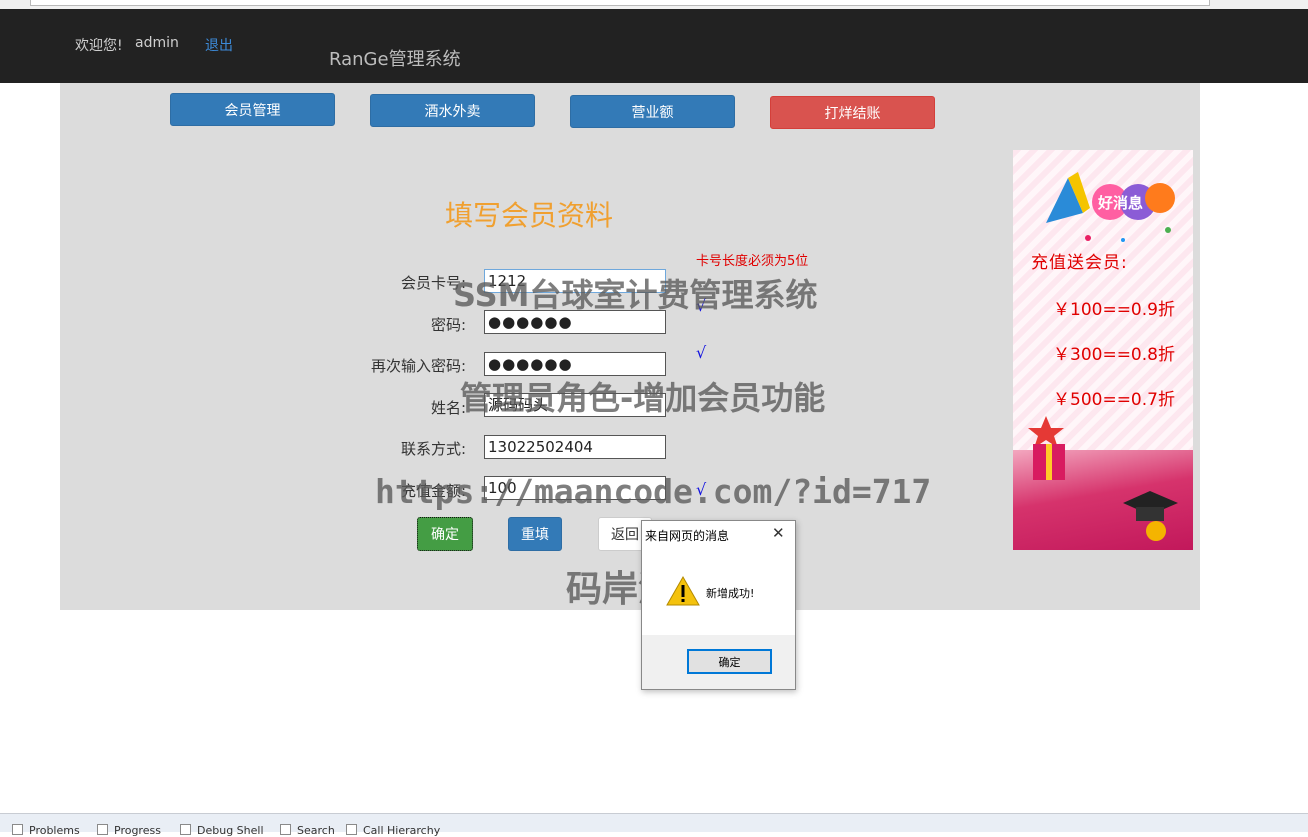  Describe the element at coordinates (535, 534) in the screenshot. I see `reset-button: 重填` at that location.